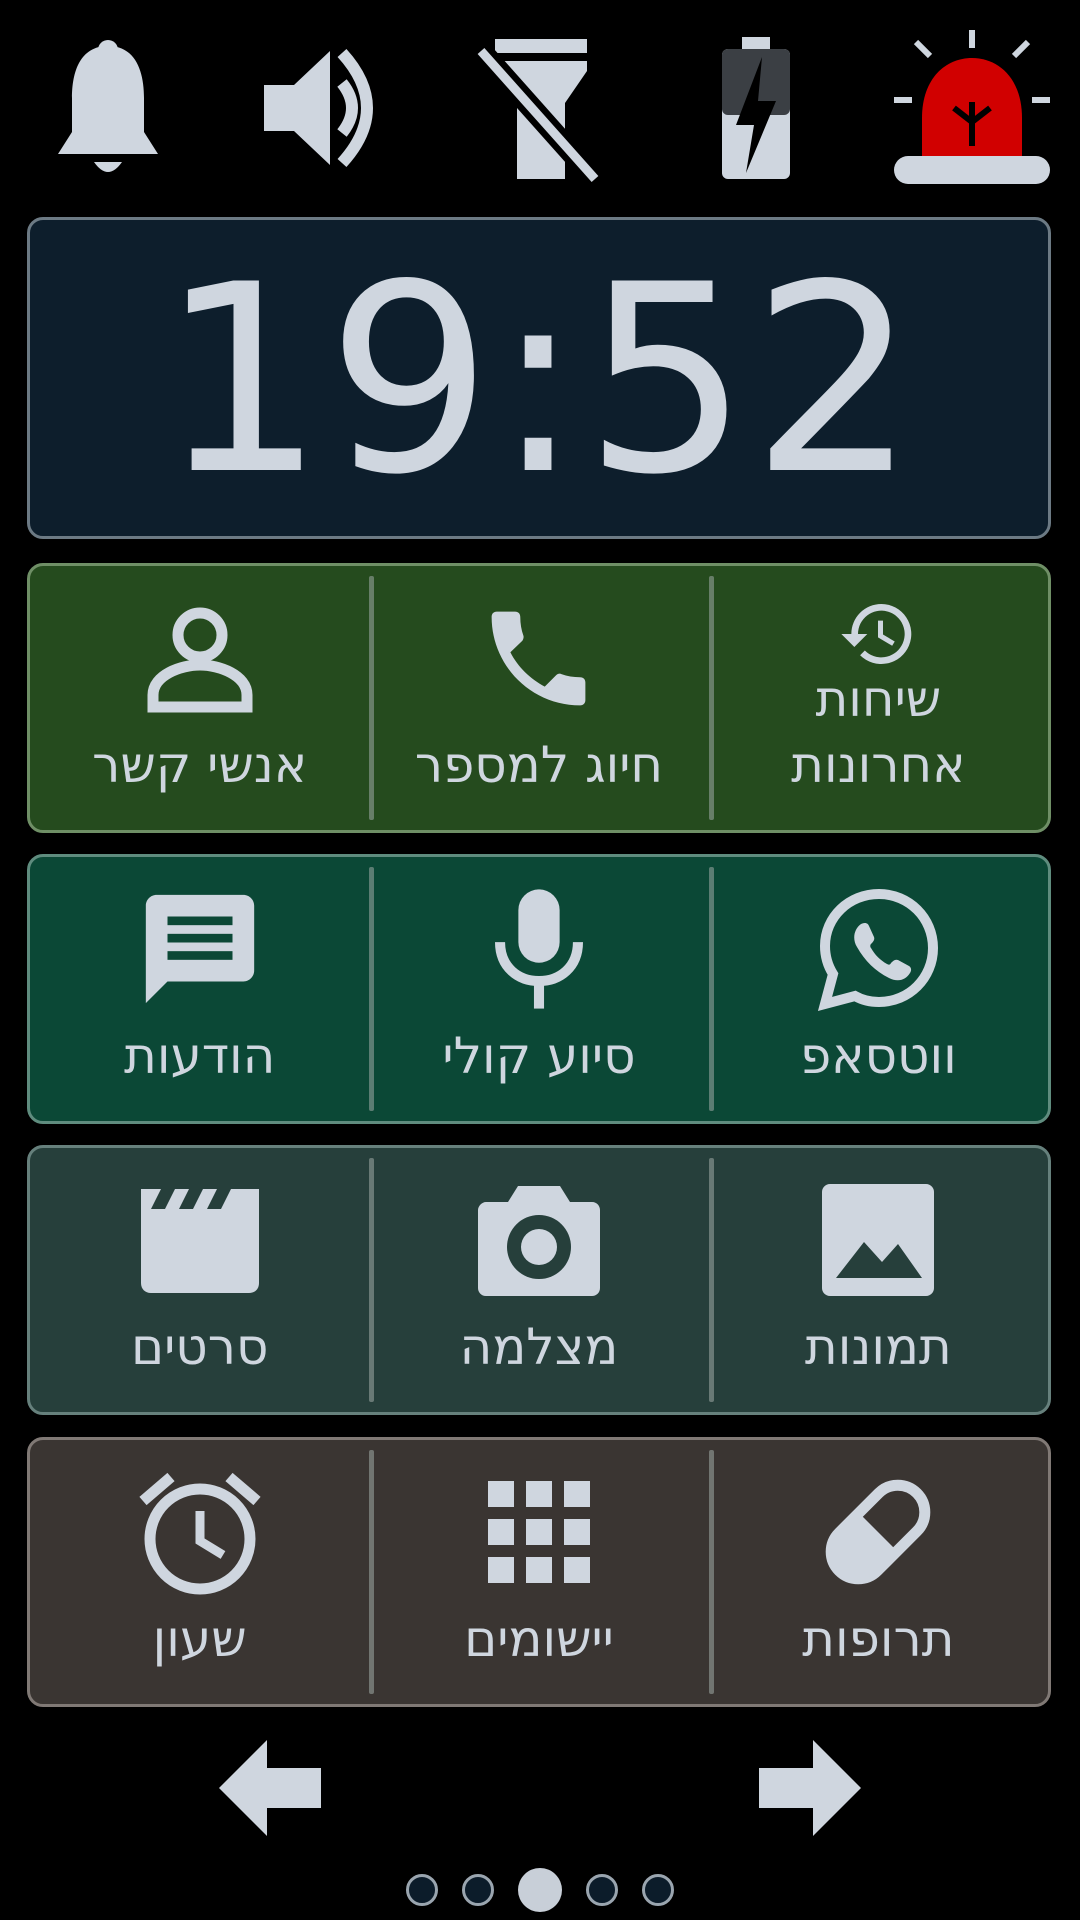 This screenshot has height=1920, width=1080. What do you see at coordinates (108, 108) in the screenshot?
I see `bell-icon` at bounding box center [108, 108].